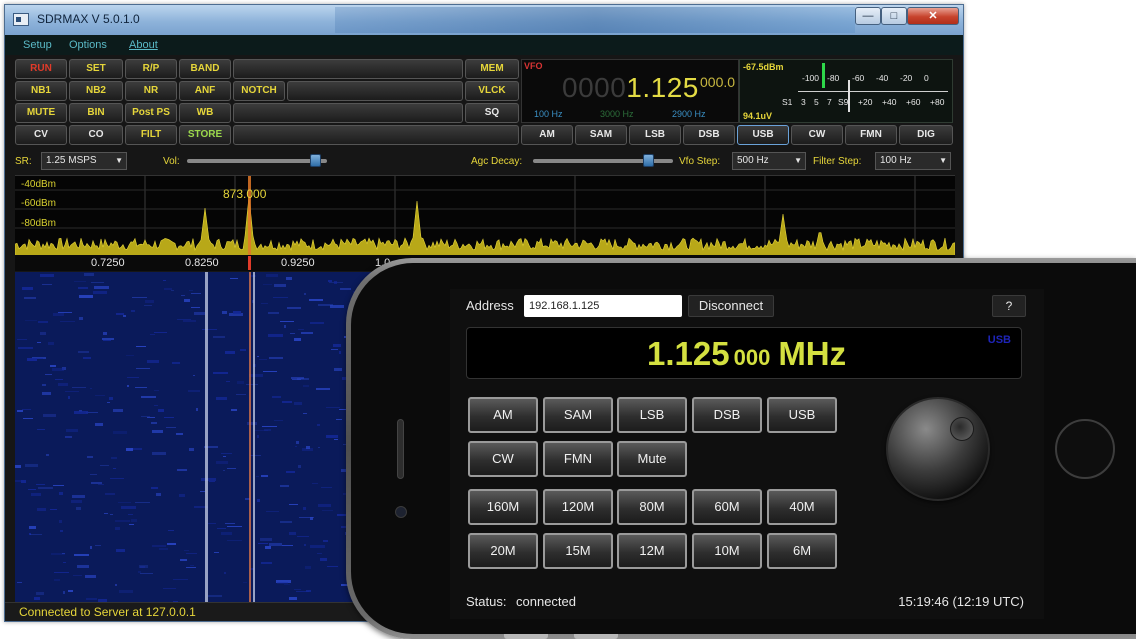 The height and width of the screenshot is (639, 1136). Describe the element at coordinates (259, 91) in the screenshot. I see `notch-button: NOTCH` at that location.